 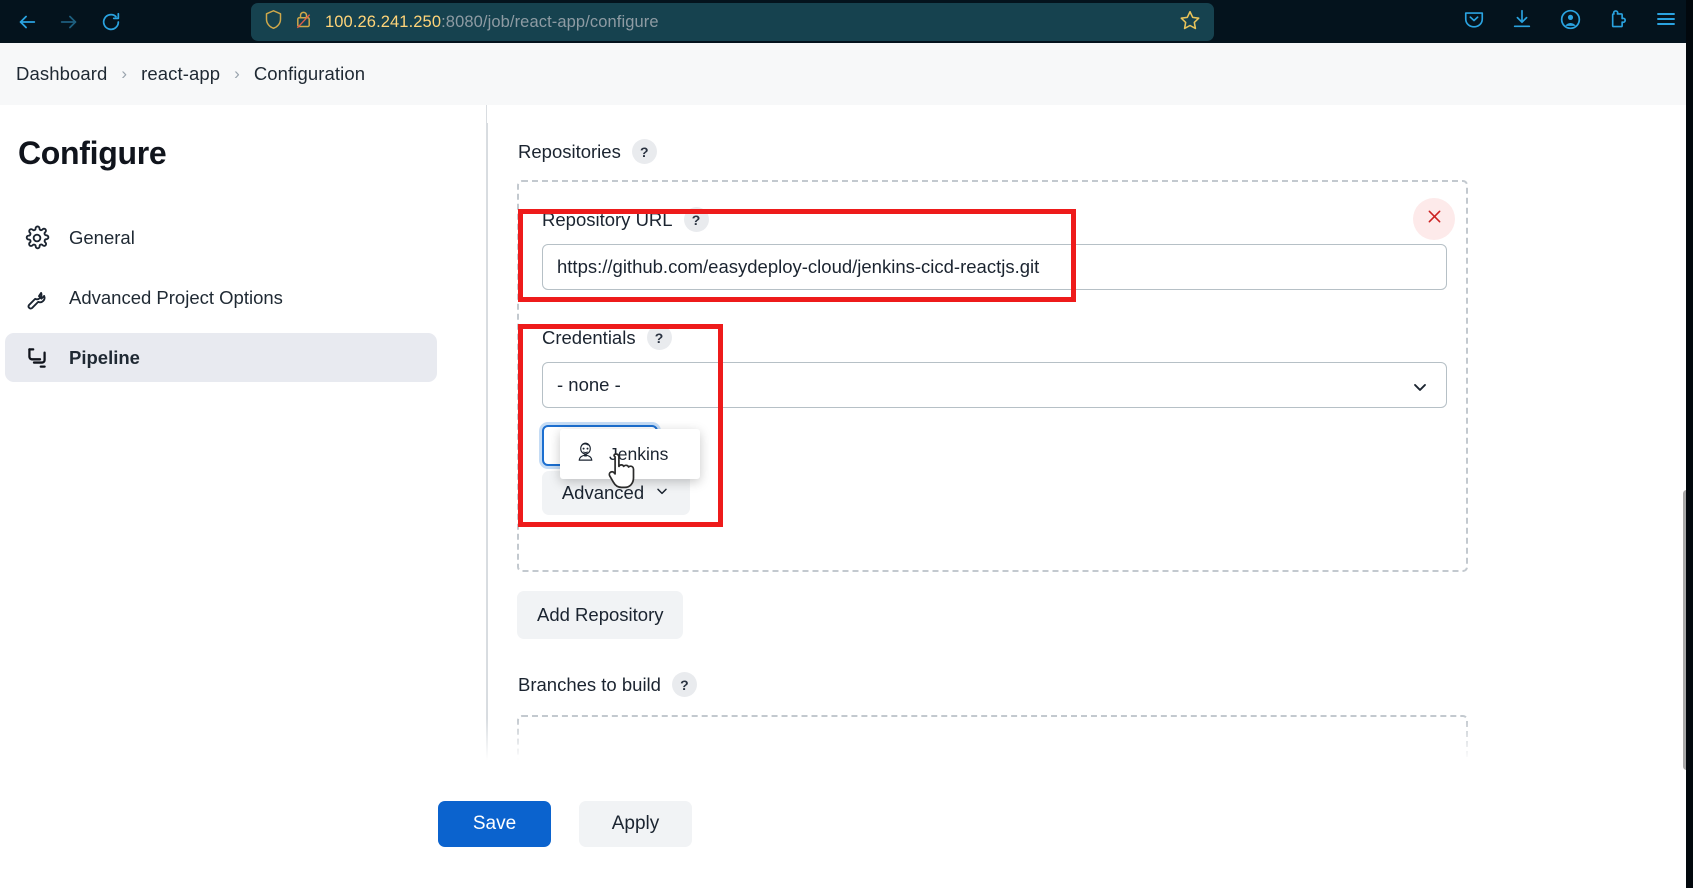 I want to click on repository-url-label: Repository URL ?, so click(x=994, y=219).